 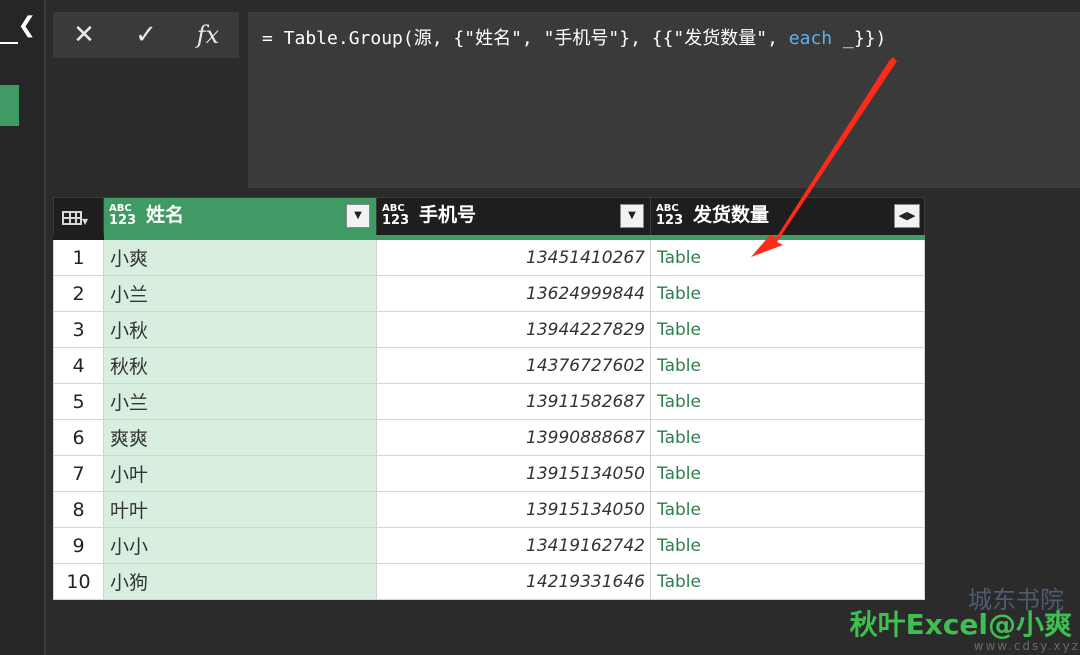 I want to click on cell-phone: 13944227829, so click(x=513, y=329).